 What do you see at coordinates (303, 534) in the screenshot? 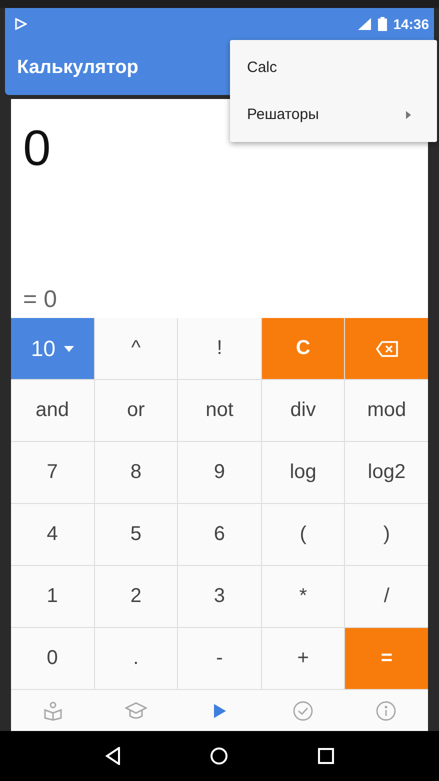
I see `calculator-key: (` at bounding box center [303, 534].